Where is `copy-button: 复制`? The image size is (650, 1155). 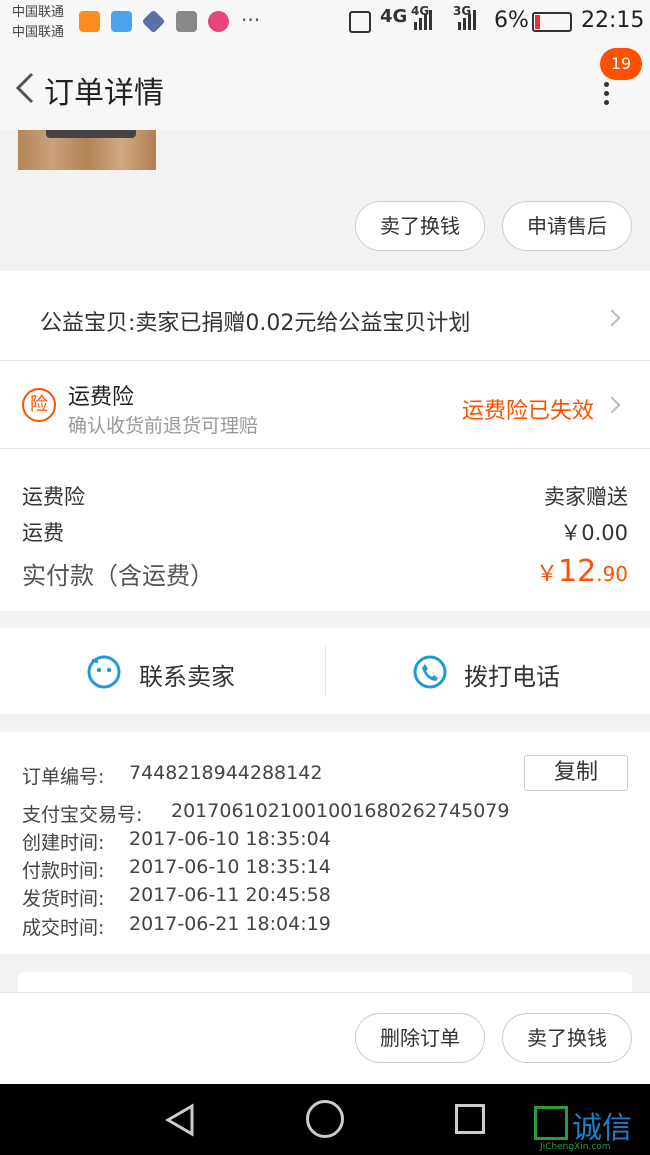
copy-button: 复制 is located at coordinates (576, 773).